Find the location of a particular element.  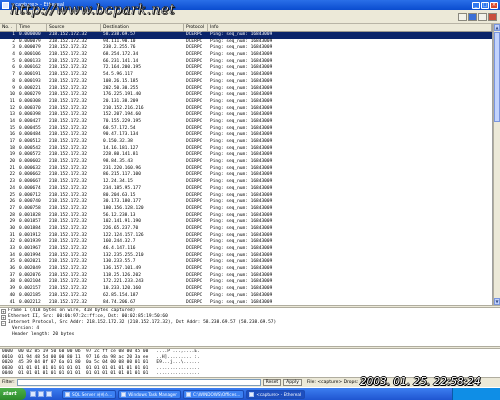

task-app-icon is located at coordinates (67, 394).